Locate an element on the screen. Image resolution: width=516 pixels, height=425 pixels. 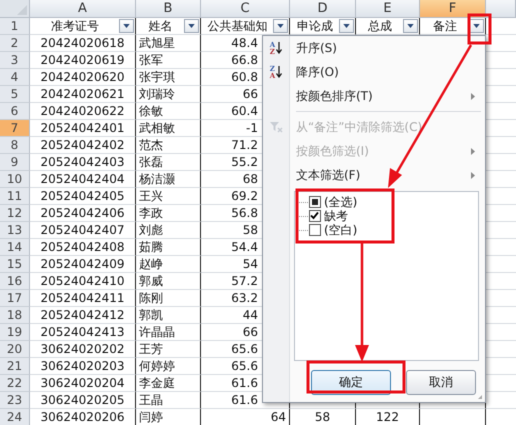
table-cell: 赵峥 is located at coordinates (151, 264).